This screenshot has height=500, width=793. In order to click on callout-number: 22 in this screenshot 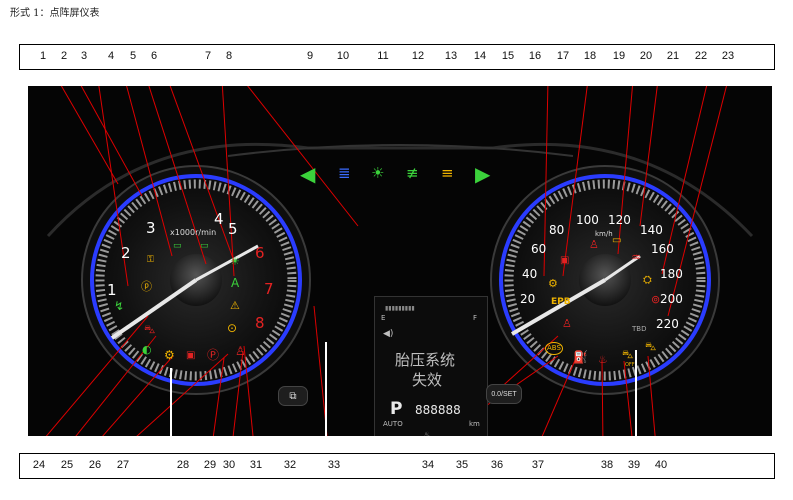, I will do `click(701, 56)`.